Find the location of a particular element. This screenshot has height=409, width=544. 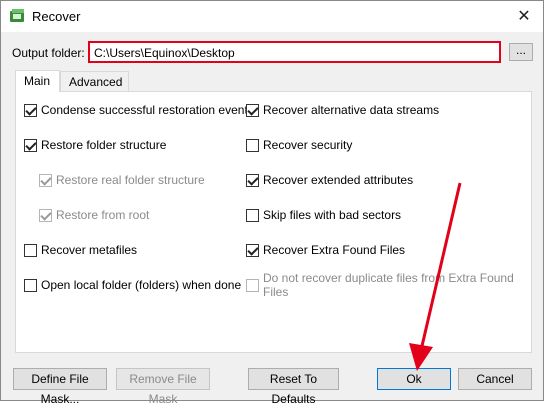

recover-extra-found-checkbox is located at coordinates (252, 250).